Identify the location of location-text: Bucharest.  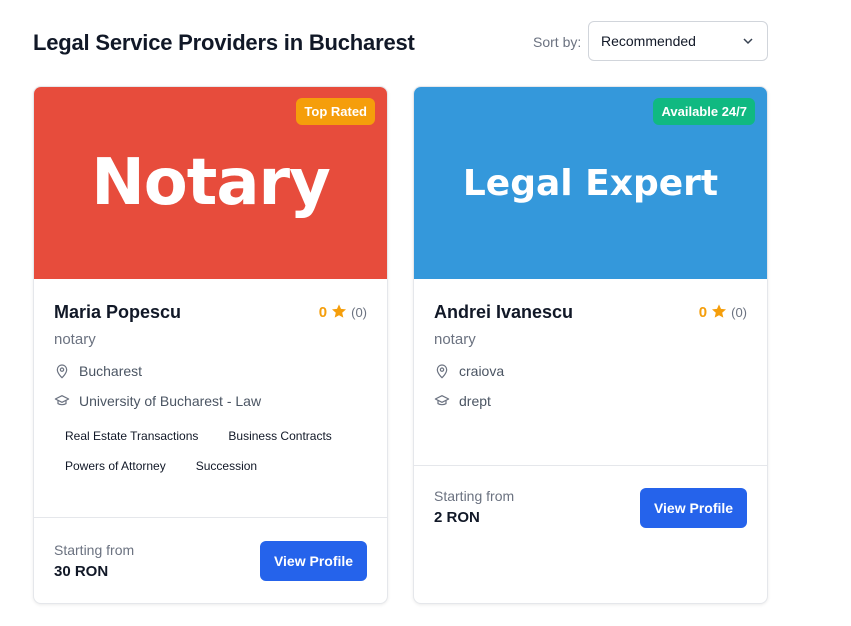
(111, 371).